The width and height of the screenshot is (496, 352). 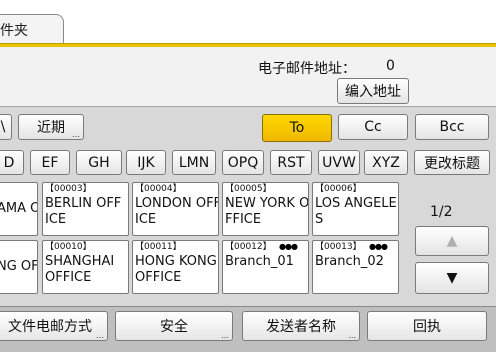 I want to click on to-button: To, so click(x=297, y=128).